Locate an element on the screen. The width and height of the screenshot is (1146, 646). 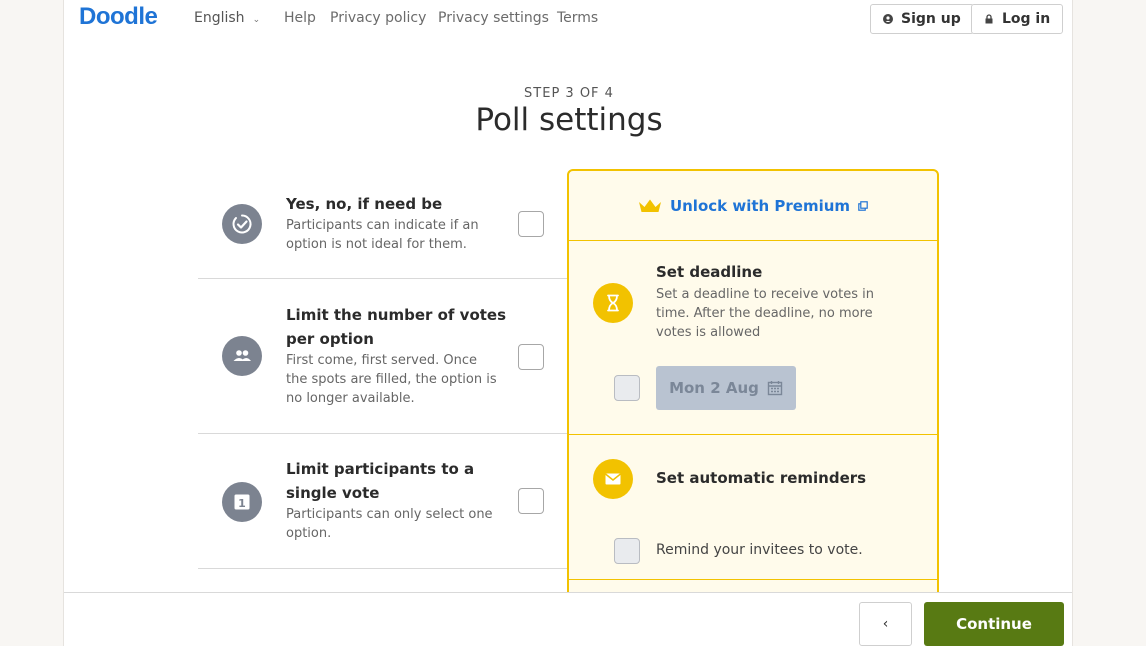
check-circle-icon is located at coordinates (242, 224).